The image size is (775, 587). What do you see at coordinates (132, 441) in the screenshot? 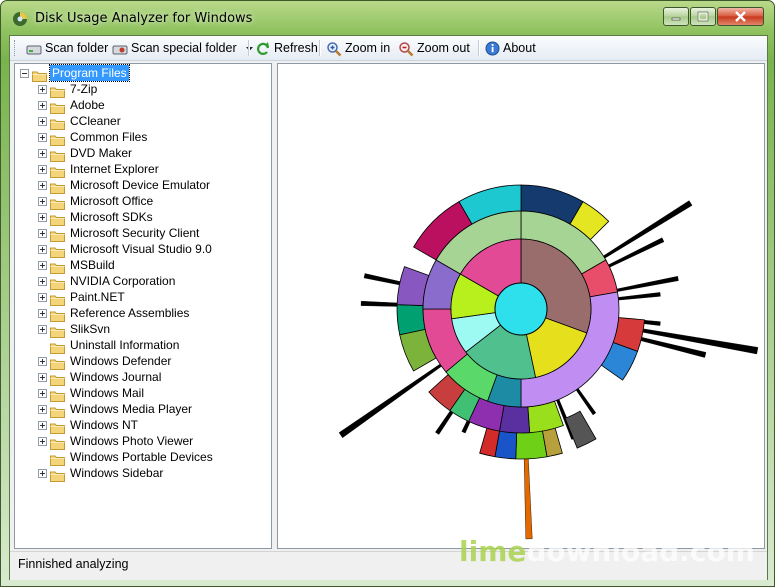
I see `tree-item-label: Windows Photo Viewer` at bounding box center [132, 441].